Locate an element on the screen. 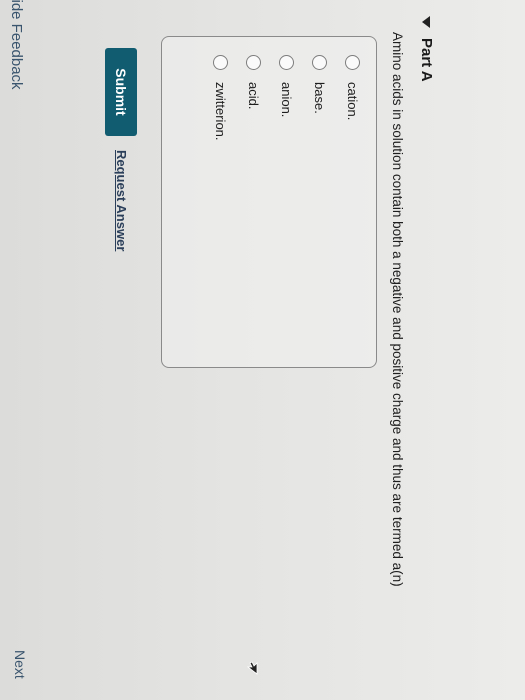  option-label: zwitterion. is located at coordinates (220, 111).